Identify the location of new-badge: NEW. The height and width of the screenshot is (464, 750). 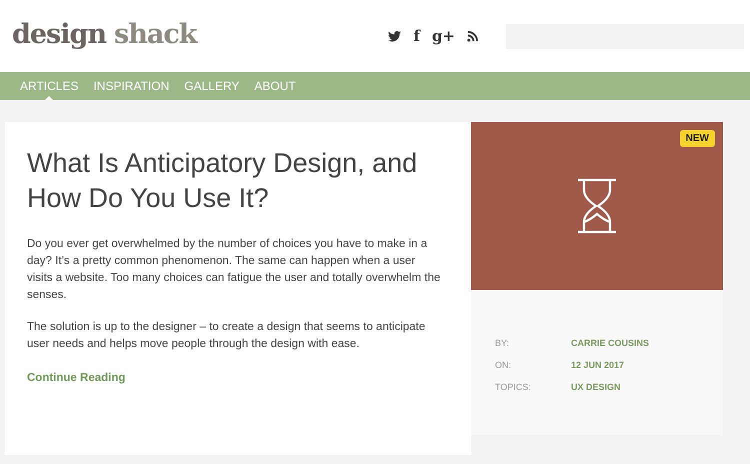
(697, 138).